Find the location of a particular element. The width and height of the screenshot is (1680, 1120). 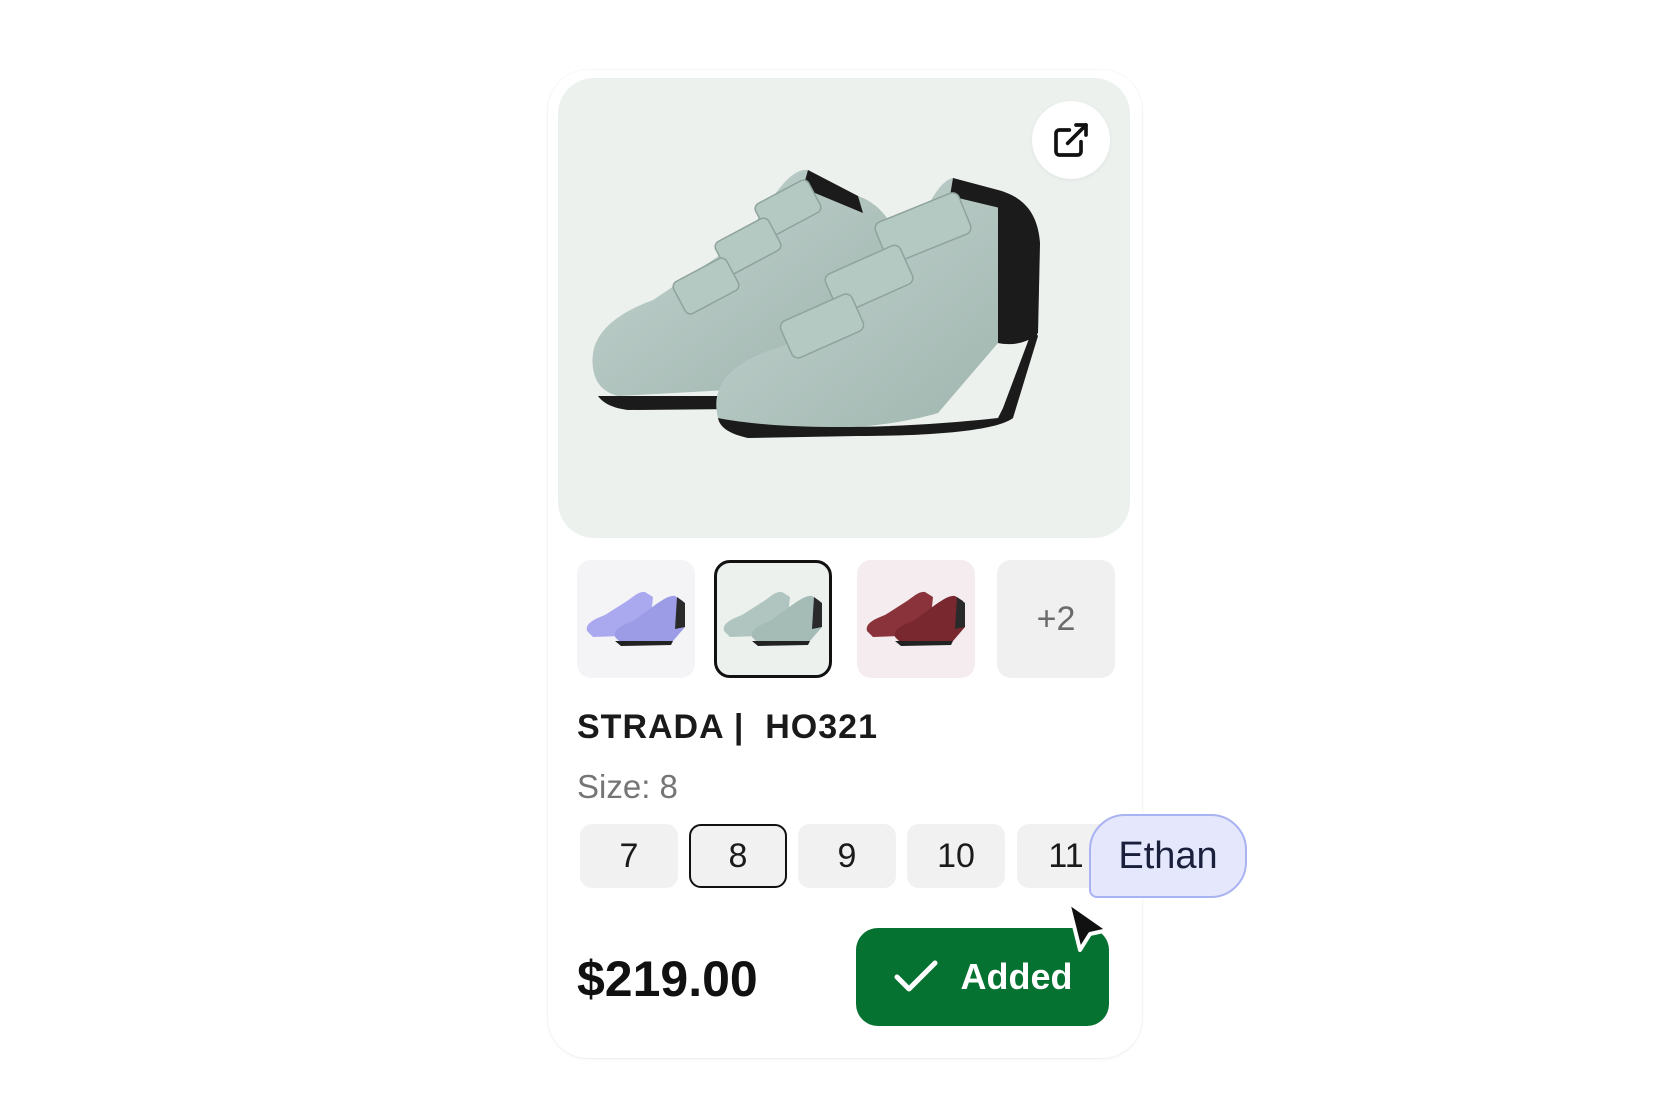

thumbnail-lavender is located at coordinates (636, 619).